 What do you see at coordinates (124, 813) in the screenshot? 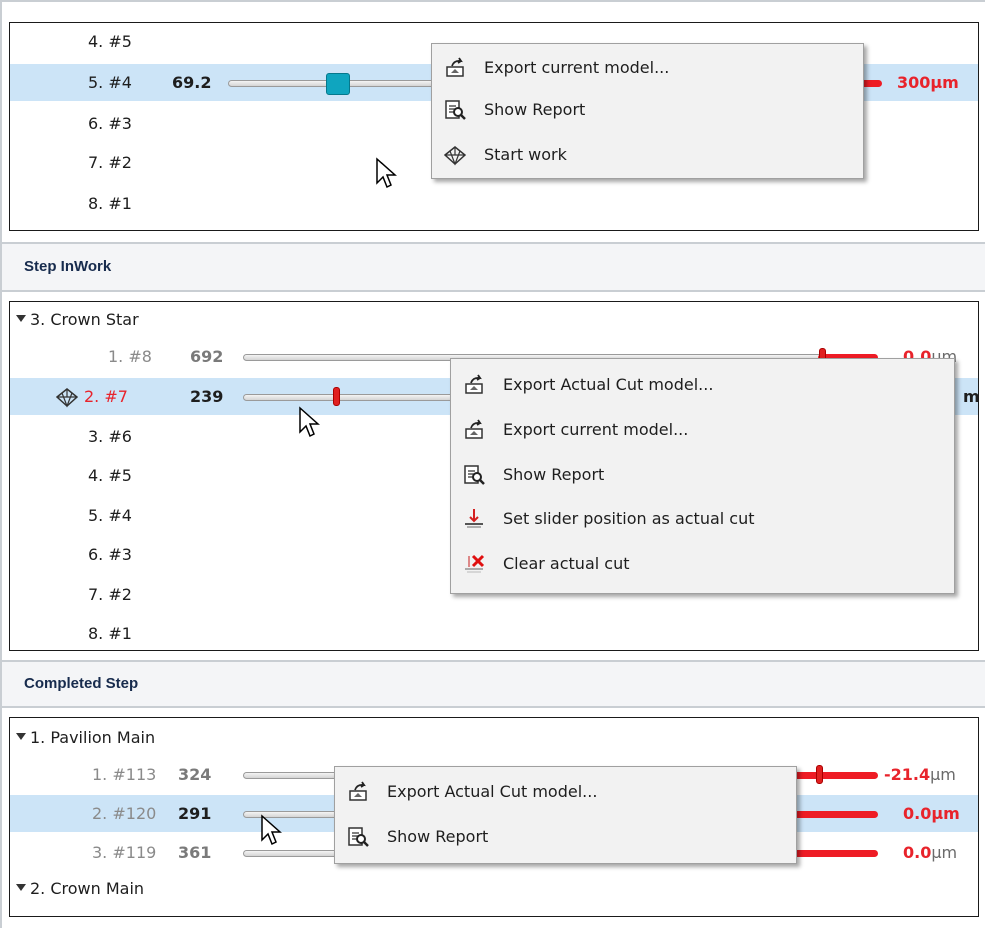
I see `item-label: 2. #120` at bounding box center [124, 813].